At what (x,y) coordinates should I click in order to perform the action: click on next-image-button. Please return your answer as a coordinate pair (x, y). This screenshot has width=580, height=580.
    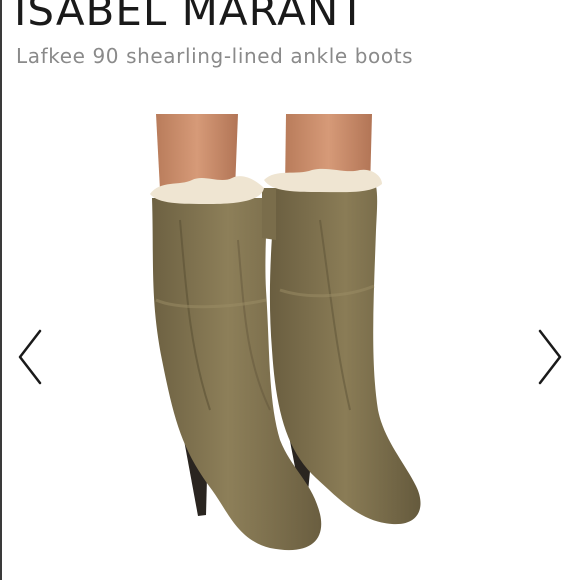
    Looking at the image, I should click on (550, 357).